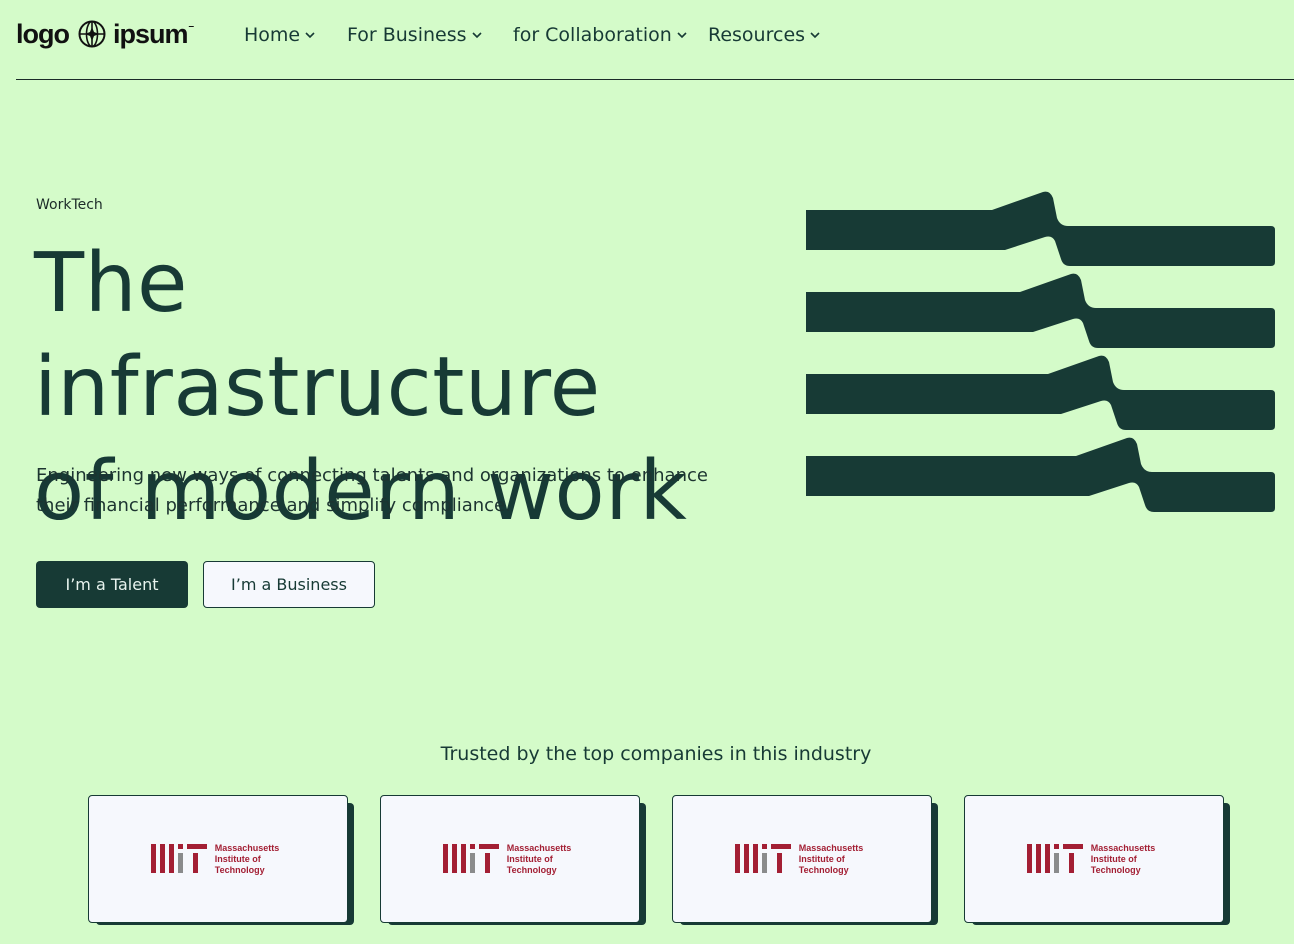 The image size is (1294, 944). I want to click on nav-item-resources: Resources, so click(764, 35).